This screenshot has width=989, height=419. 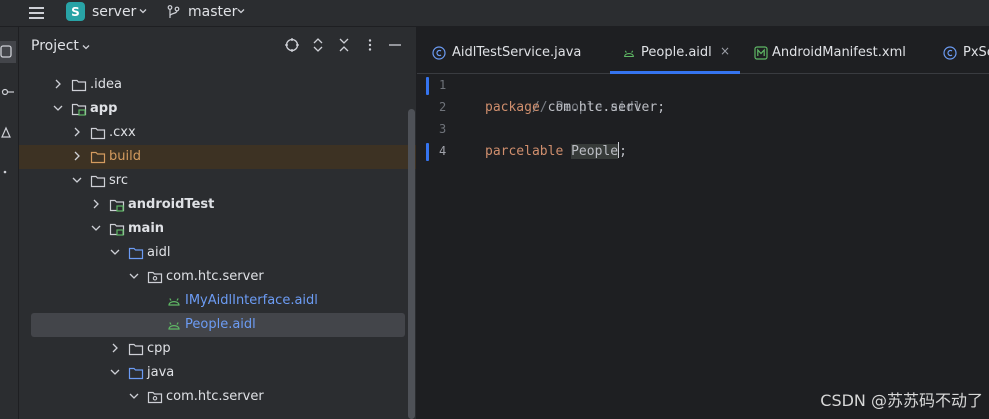 I want to click on tree-item-java: java, so click(x=217, y=373).